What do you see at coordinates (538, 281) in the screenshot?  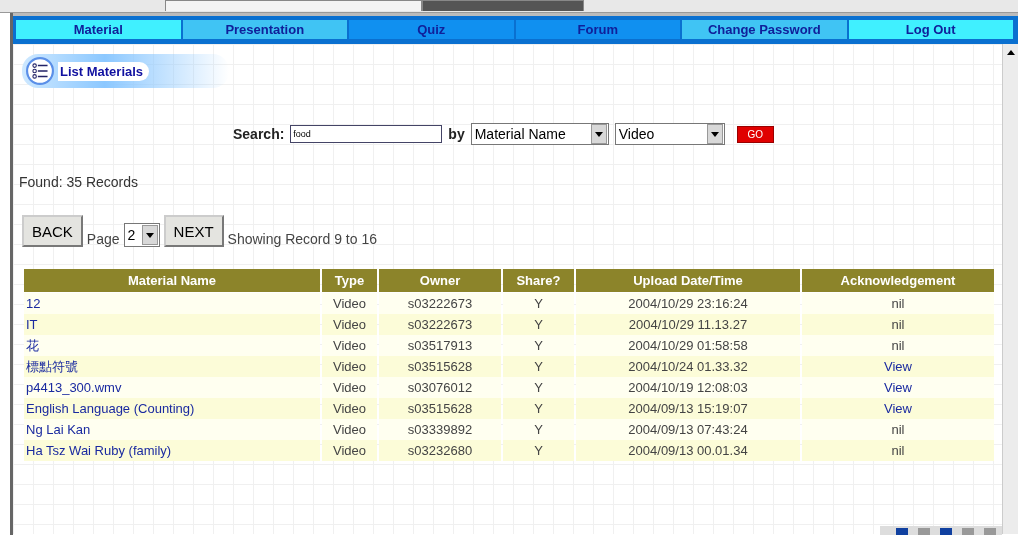 I see `column-header: Share?` at bounding box center [538, 281].